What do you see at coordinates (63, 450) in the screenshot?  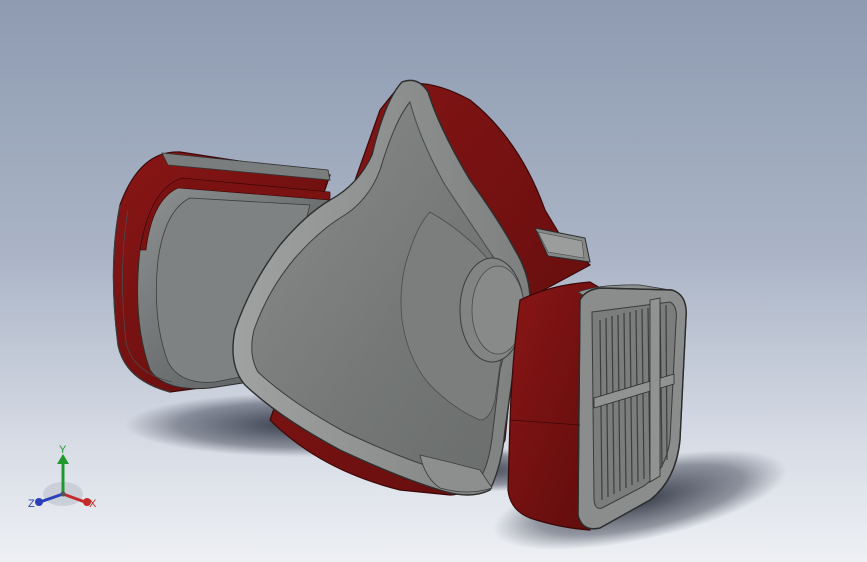 I see `axis-y-label: Y` at bounding box center [63, 450].